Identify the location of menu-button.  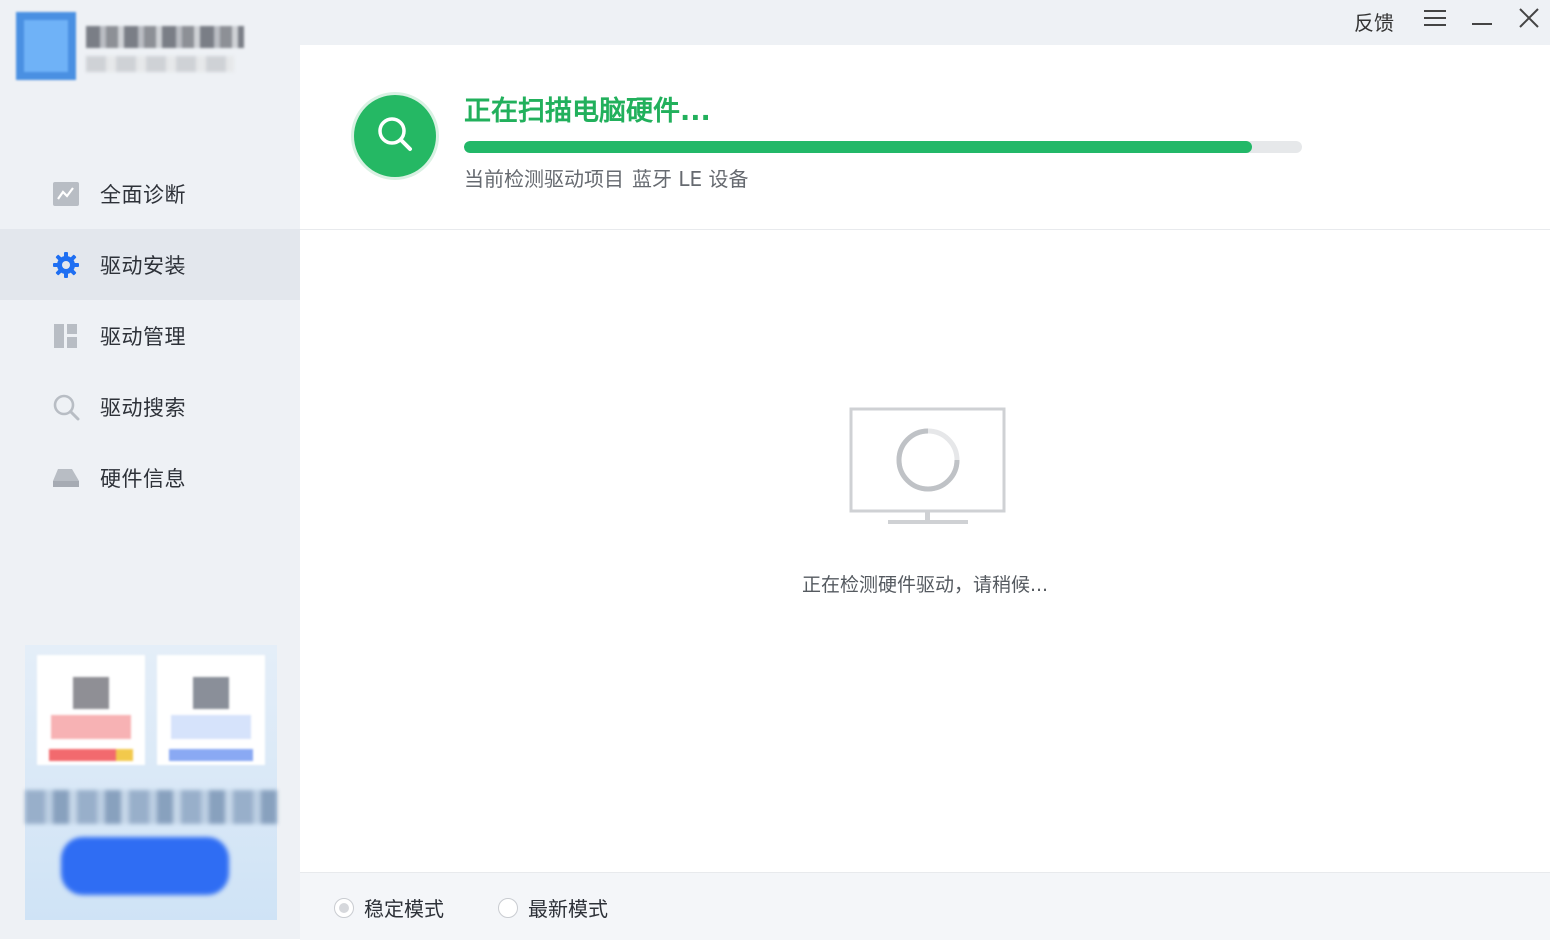
(1435, 20).